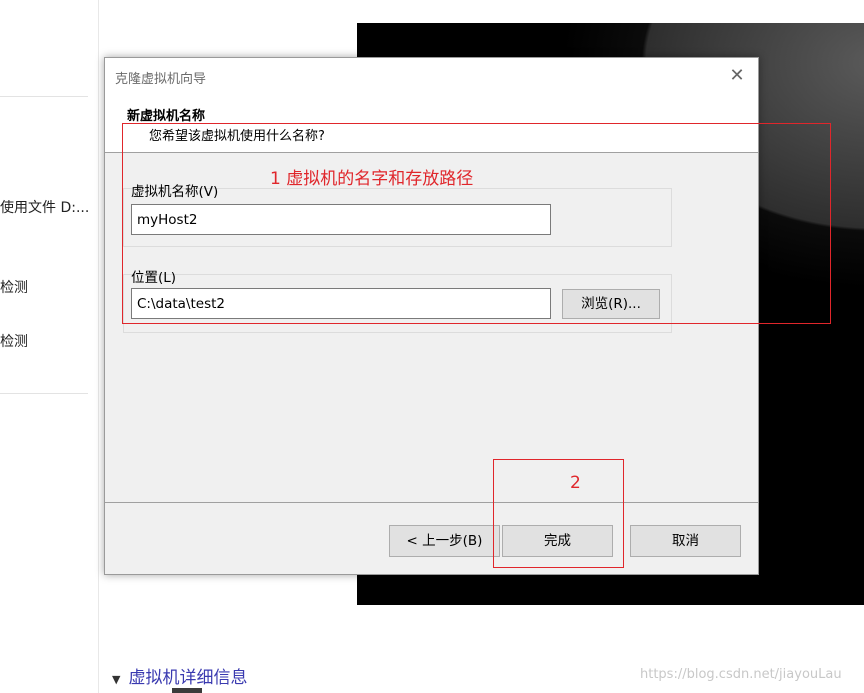 The width and height of the screenshot is (864, 693). Describe the element at coordinates (14, 342) in the screenshot. I see `detect-text-2: 检测` at that location.